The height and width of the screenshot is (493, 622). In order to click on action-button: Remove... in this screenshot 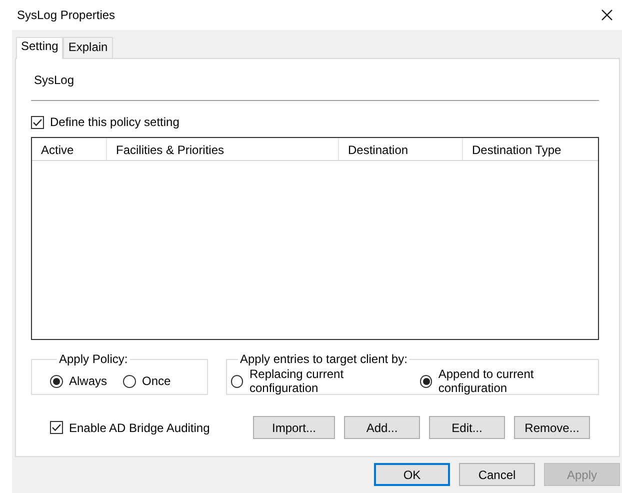, I will do `click(552, 427)`.